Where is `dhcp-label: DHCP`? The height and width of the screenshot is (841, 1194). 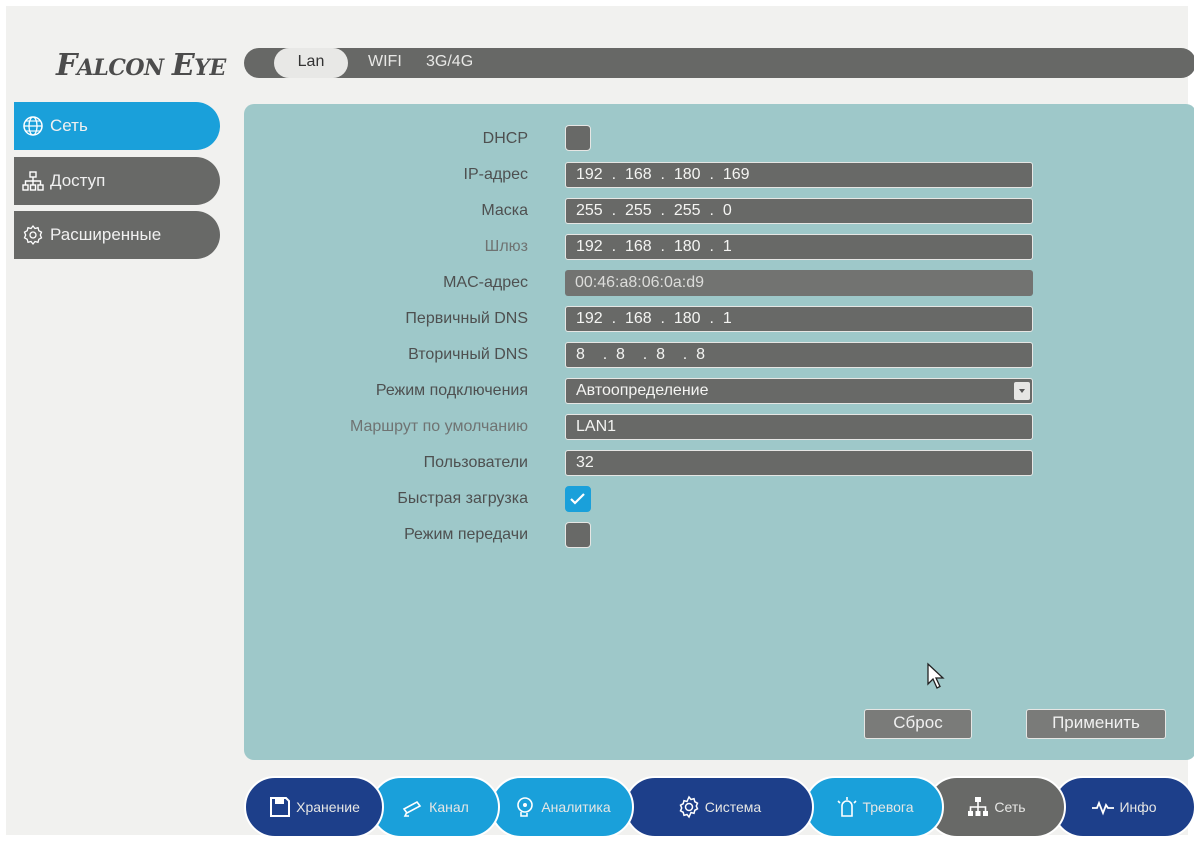
dhcp-label: DHCP is located at coordinates (505, 138).